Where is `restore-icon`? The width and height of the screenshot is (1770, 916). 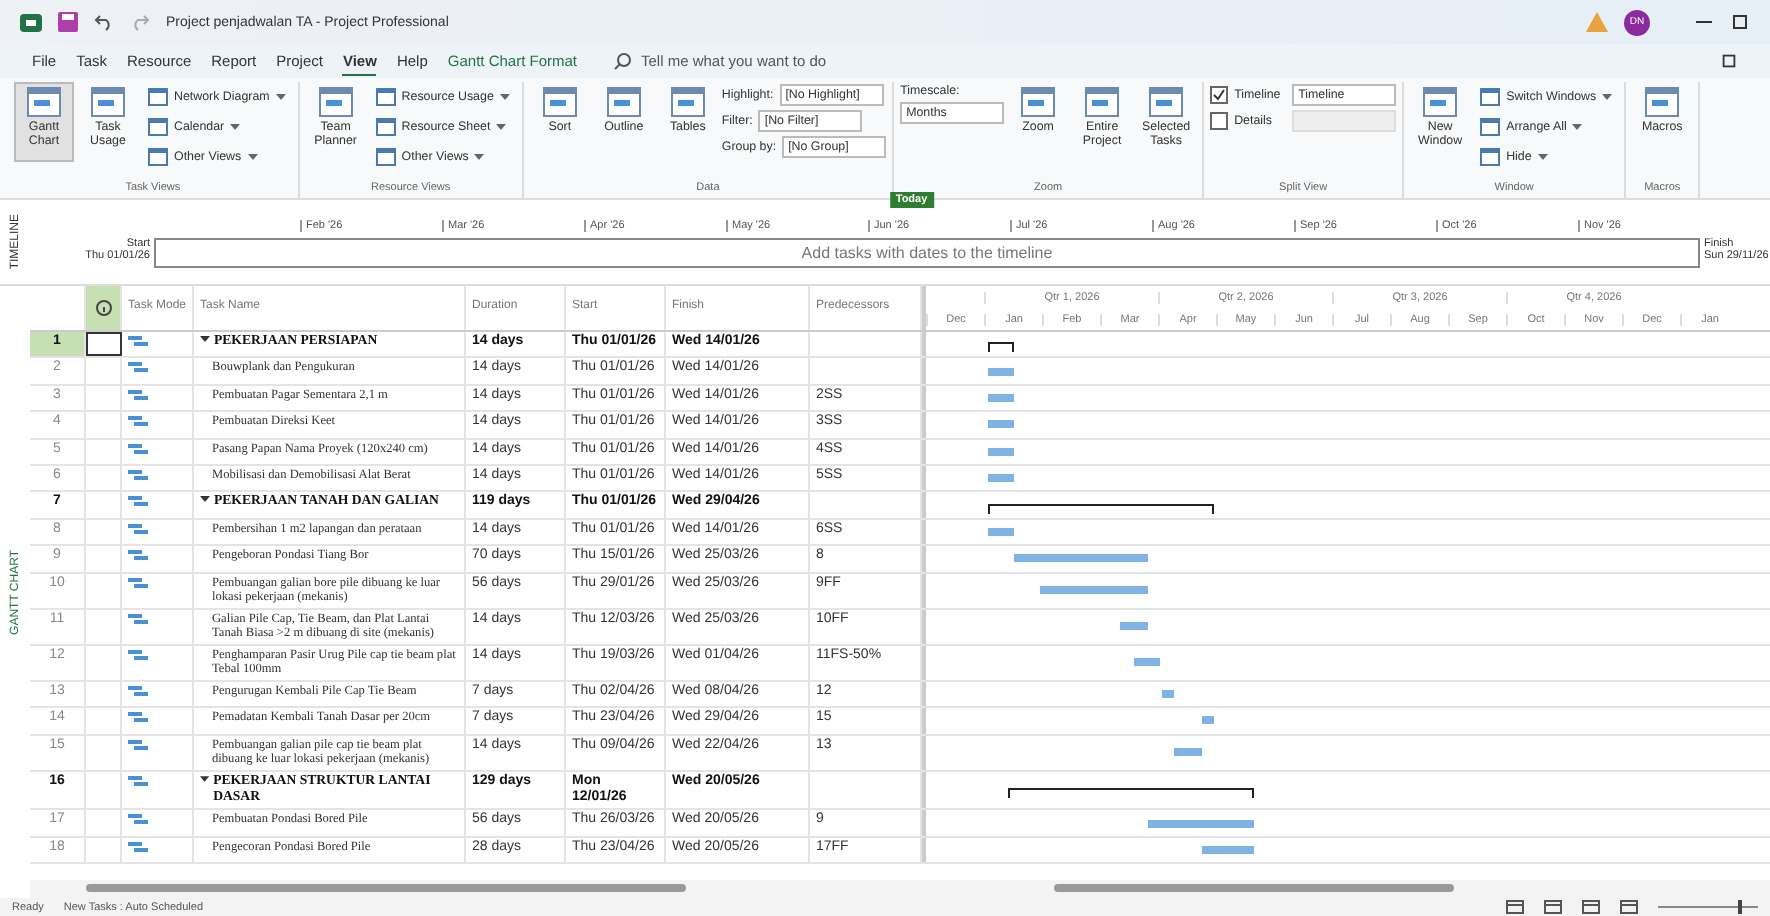
restore-icon is located at coordinates (1729, 61).